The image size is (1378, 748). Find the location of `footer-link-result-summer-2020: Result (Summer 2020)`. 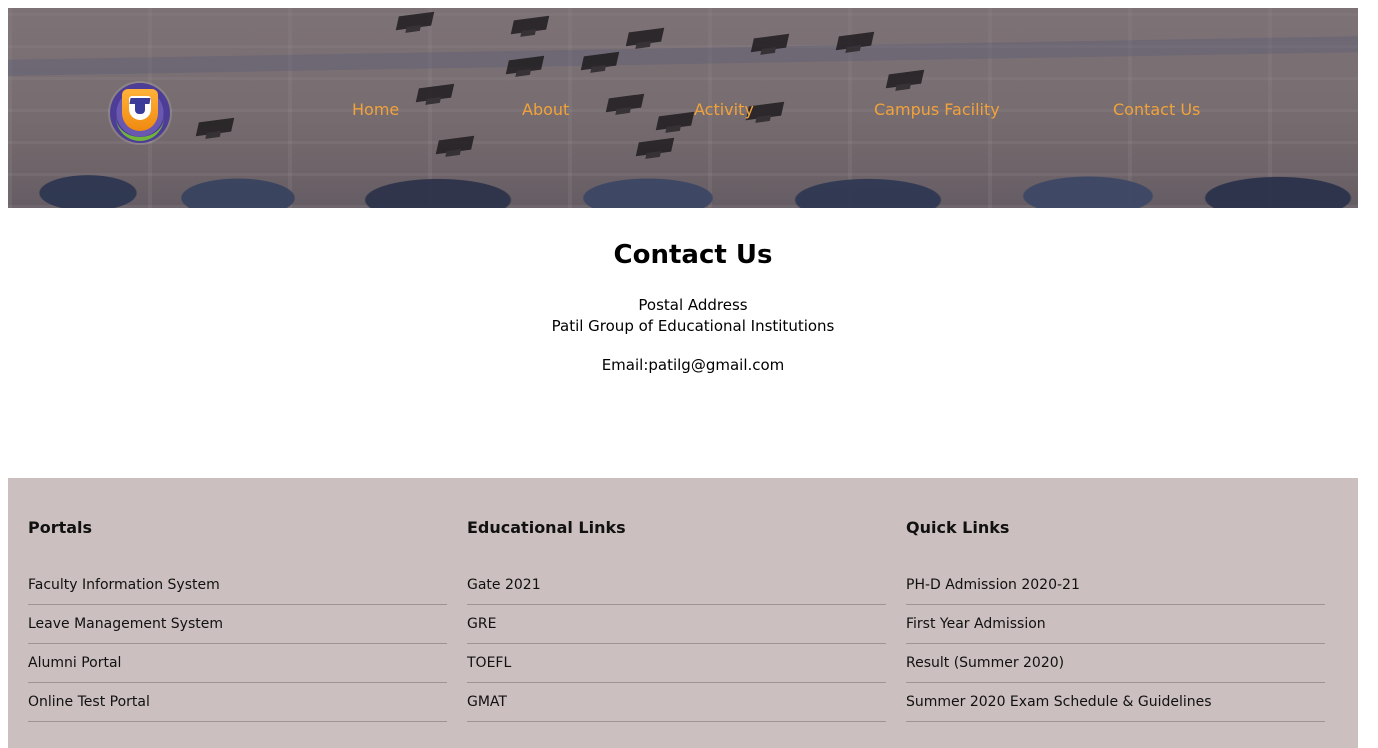

footer-link-result-summer-2020: Result (Summer 2020) is located at coordinates (1115, 664).